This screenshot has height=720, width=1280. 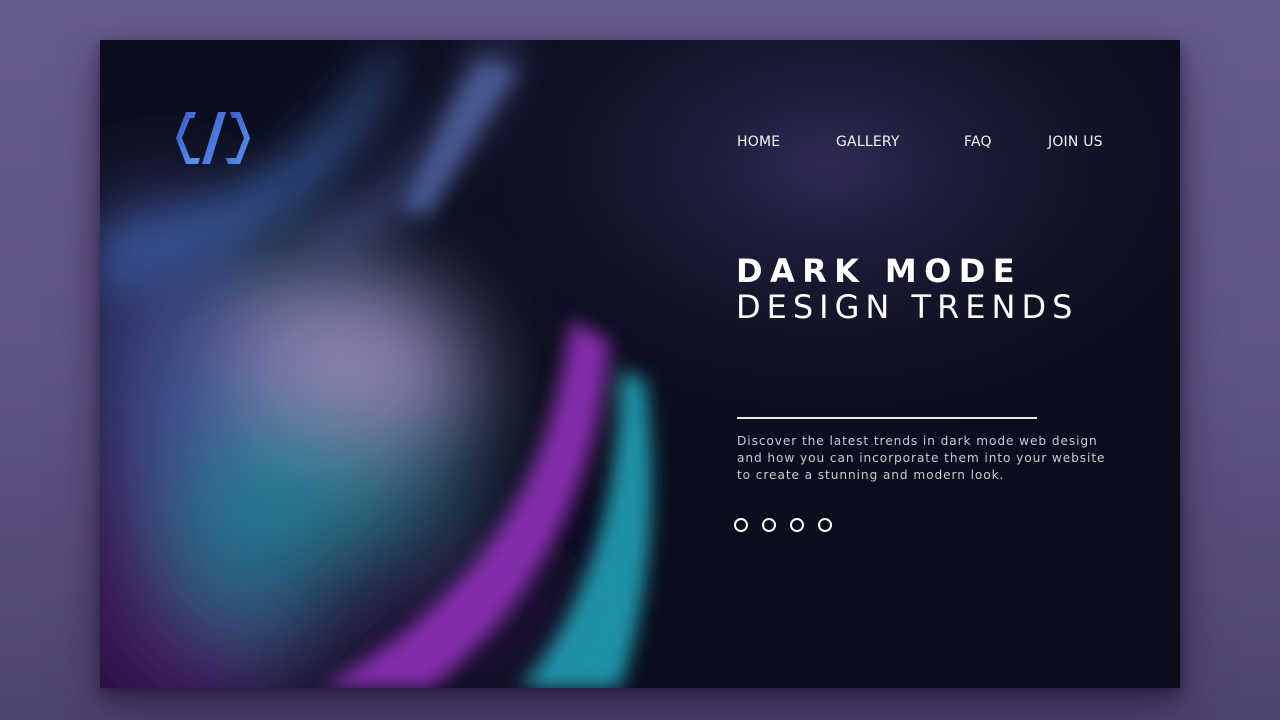 I want to click on divider-line, so click(x=887, y=418).